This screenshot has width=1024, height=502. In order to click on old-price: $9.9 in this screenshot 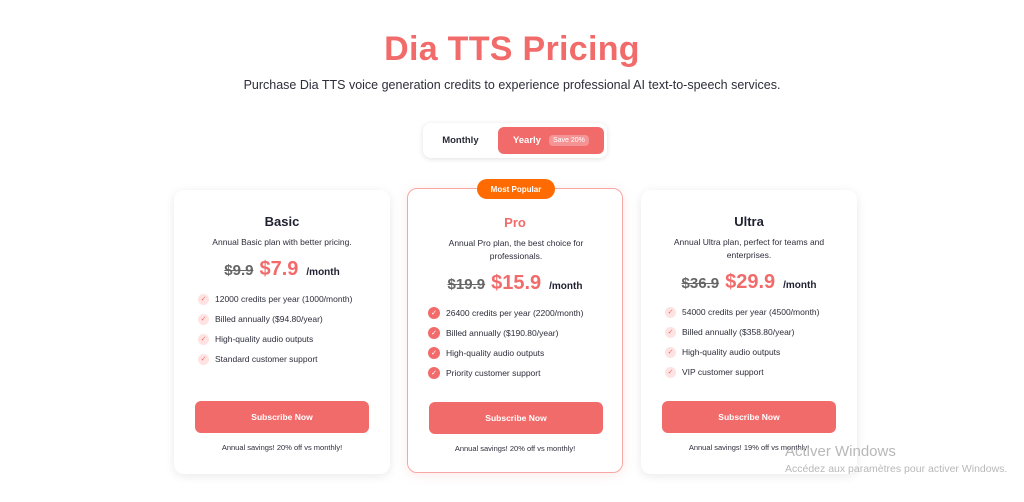, I will do `click(239, 270)`.